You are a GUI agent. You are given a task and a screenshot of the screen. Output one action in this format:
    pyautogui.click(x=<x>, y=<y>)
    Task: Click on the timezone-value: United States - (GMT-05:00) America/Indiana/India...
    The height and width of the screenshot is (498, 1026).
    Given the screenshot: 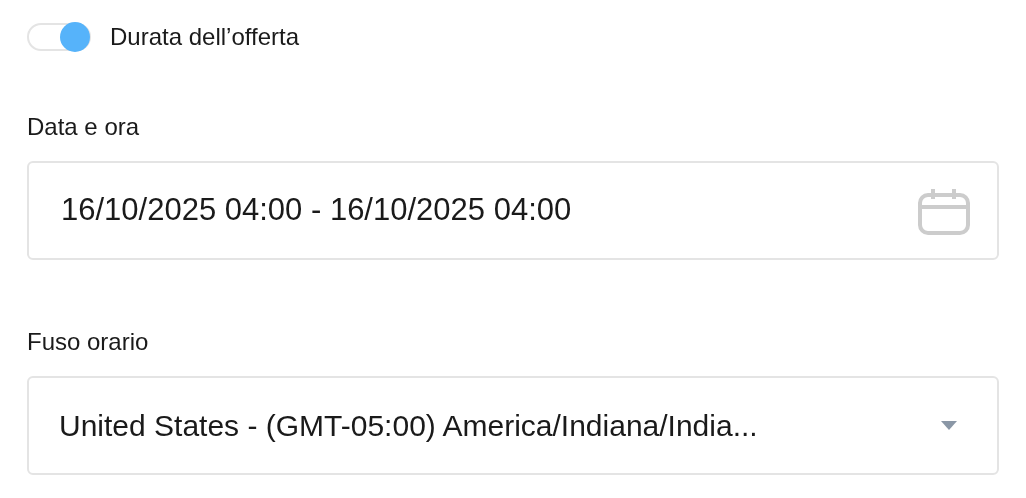 What is the action you would take?
    pyautogui.click(x=408, y=426)
    